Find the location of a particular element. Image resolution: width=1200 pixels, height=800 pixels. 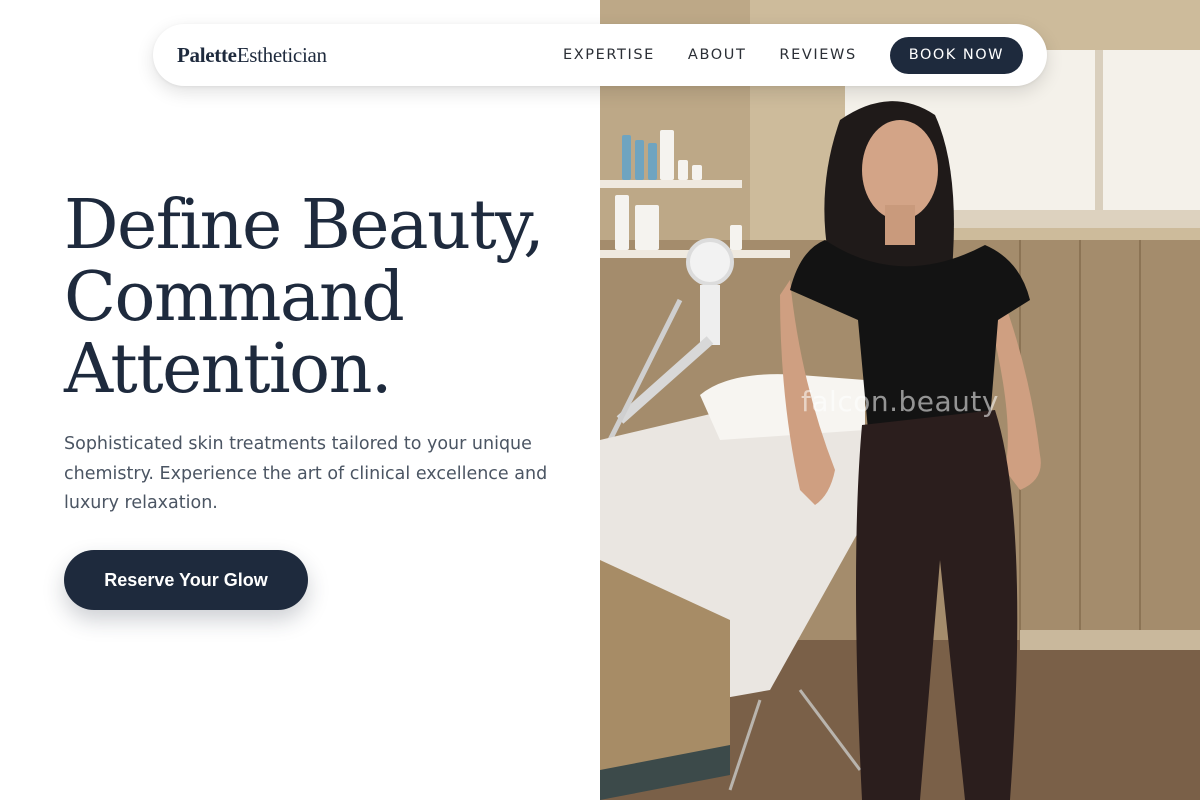

brand-logo: PaletteEsthetician is located at coordinates (252, 55).